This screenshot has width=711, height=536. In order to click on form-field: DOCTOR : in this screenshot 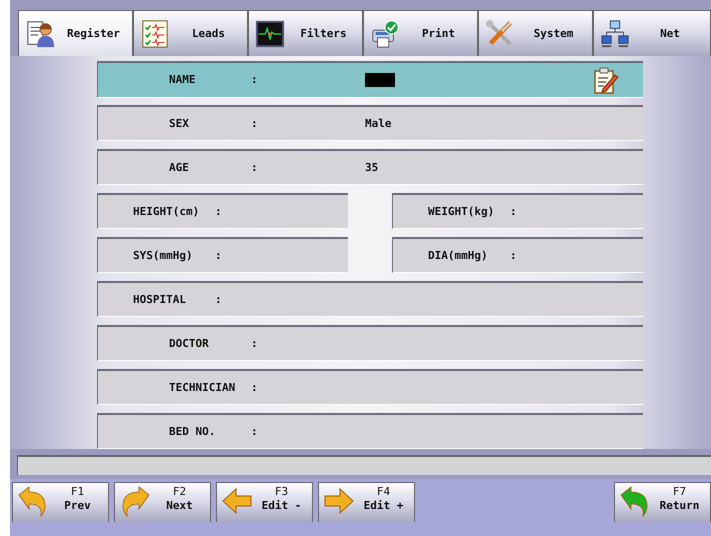, I will do `click(370, 343)`.